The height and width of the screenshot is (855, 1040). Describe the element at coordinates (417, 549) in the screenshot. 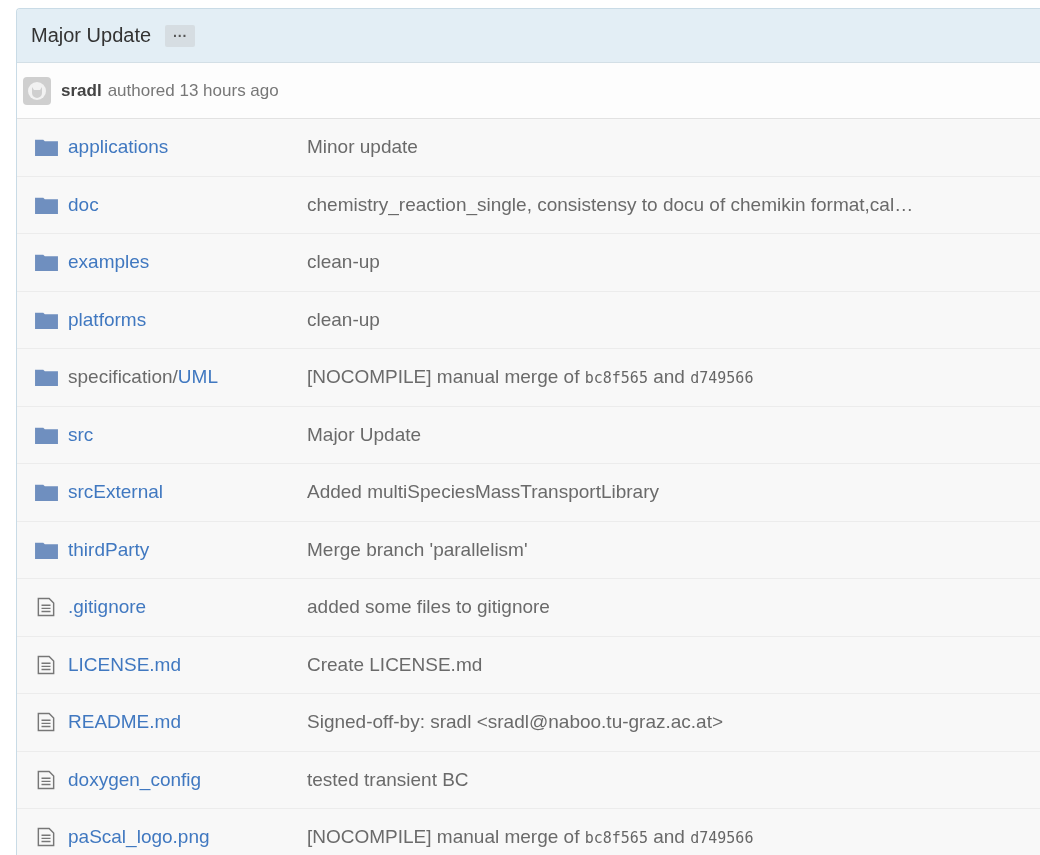

I see `commit-link: Merge branch 'parallelism'` at that location.